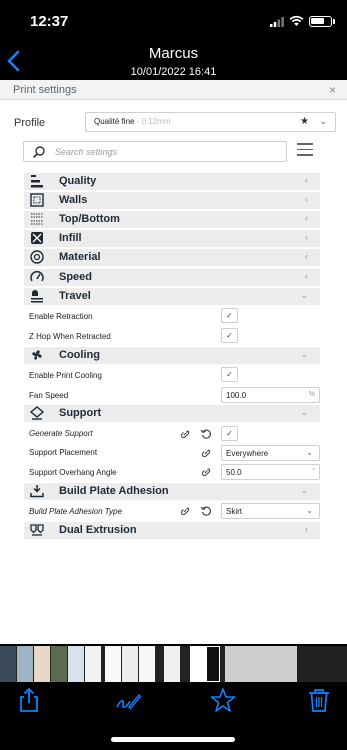 The width and height of the screenshot is (347, 750). I want to click on home-indicator, so click(173, 739).